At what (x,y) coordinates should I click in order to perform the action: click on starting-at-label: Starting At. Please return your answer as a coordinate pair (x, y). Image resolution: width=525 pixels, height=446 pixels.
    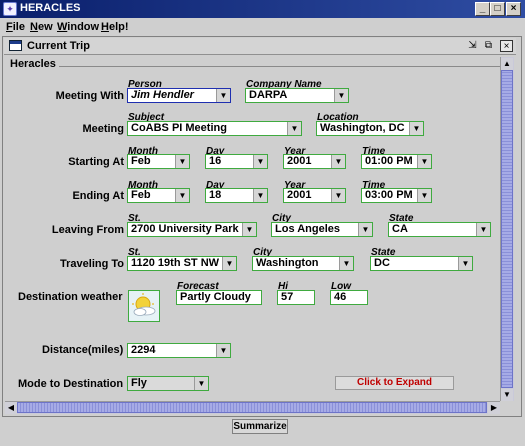
    Looking at the image, I should click on (96, 162).